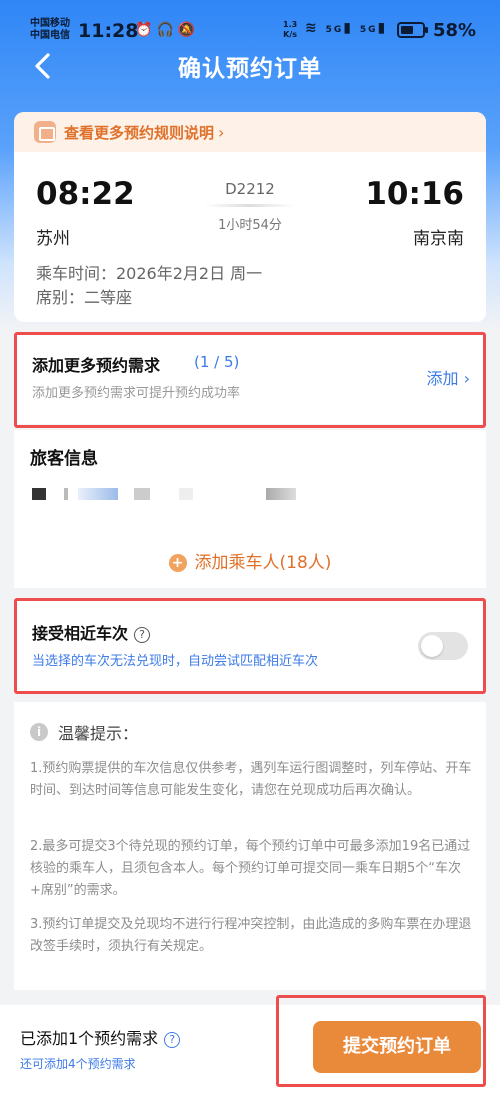 The height and width of the screenshot is (1105, 500). I want to click on battery-percent: 58%, so click(455, 30).